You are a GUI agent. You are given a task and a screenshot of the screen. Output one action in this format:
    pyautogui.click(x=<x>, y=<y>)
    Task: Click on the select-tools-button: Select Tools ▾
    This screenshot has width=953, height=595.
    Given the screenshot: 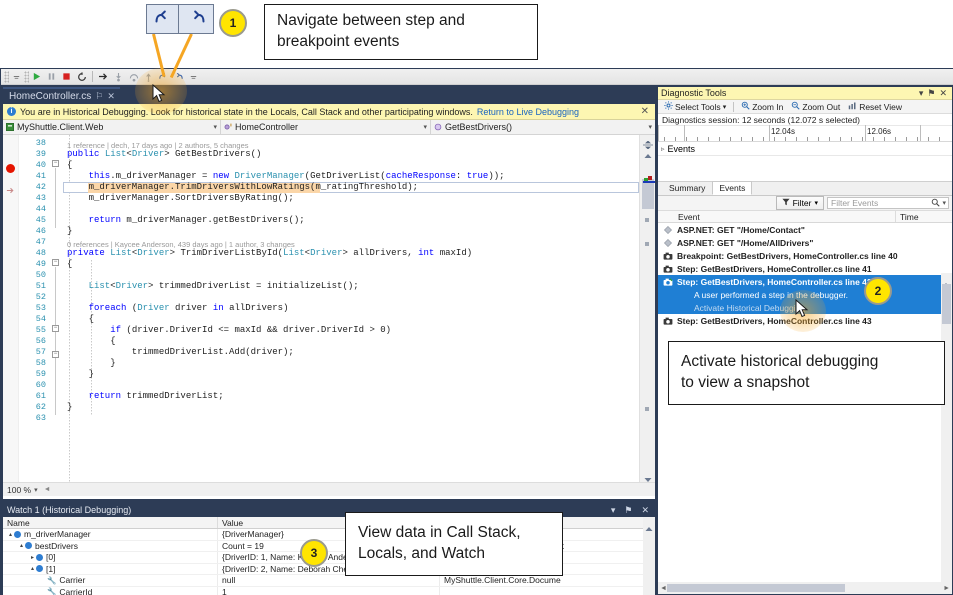 What is the action you would take?
    pyautogui.click(x=695, y=106)
    